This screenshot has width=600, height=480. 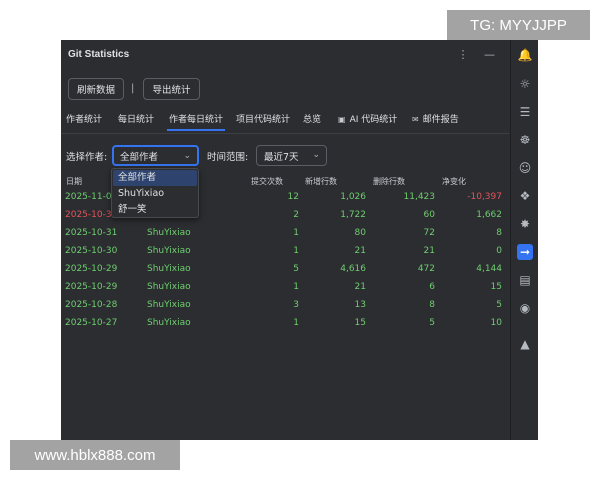 What do you see at coordinates (432, 305) in the screenshot?
I see `cell-deleted: 8` at bounding box center [432, 305].